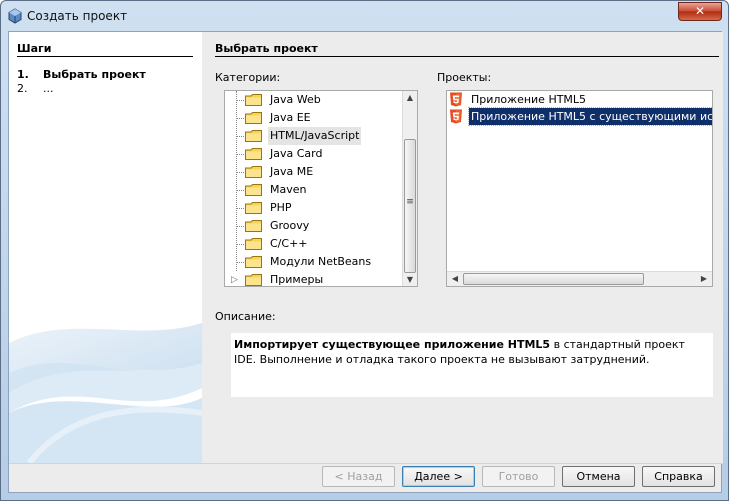 The width and height of the screenshot is (729, 501). What do you see at coordinates (598, 476) in the screenshot?
I see `cancel-button: Отмена` at bounding box center [598, 476].